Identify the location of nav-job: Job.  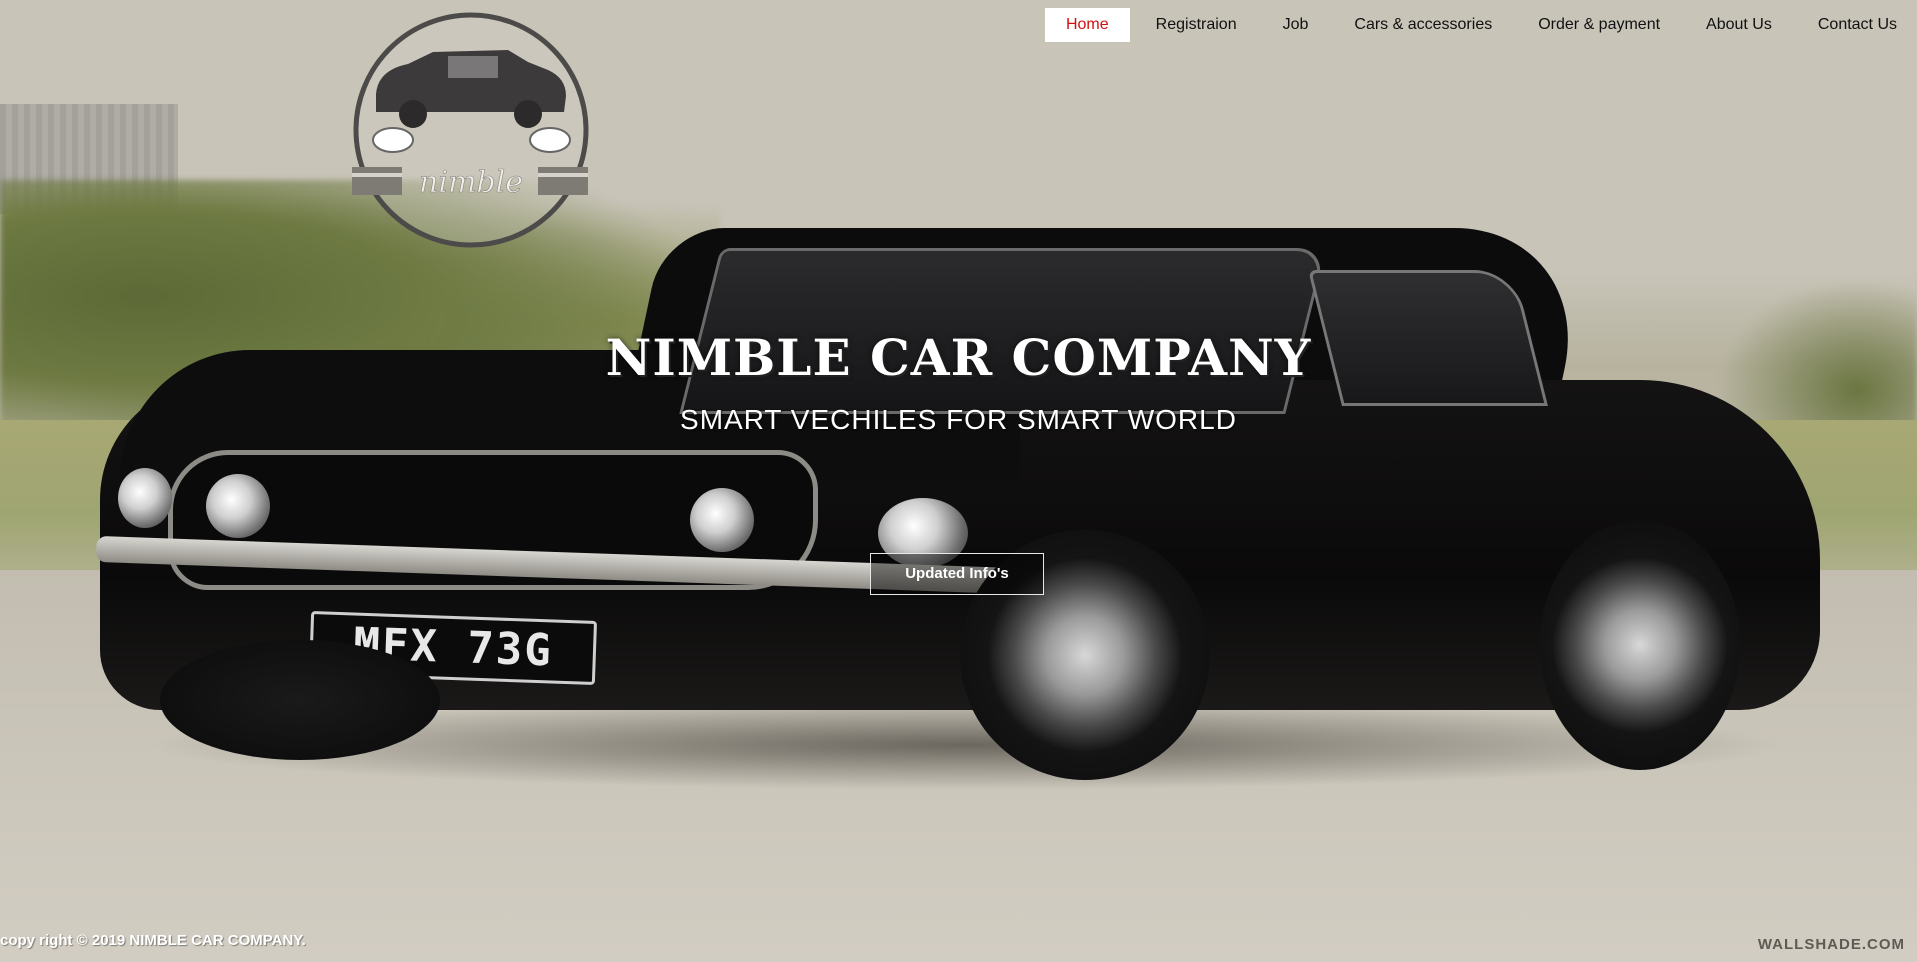
(1296, 25).